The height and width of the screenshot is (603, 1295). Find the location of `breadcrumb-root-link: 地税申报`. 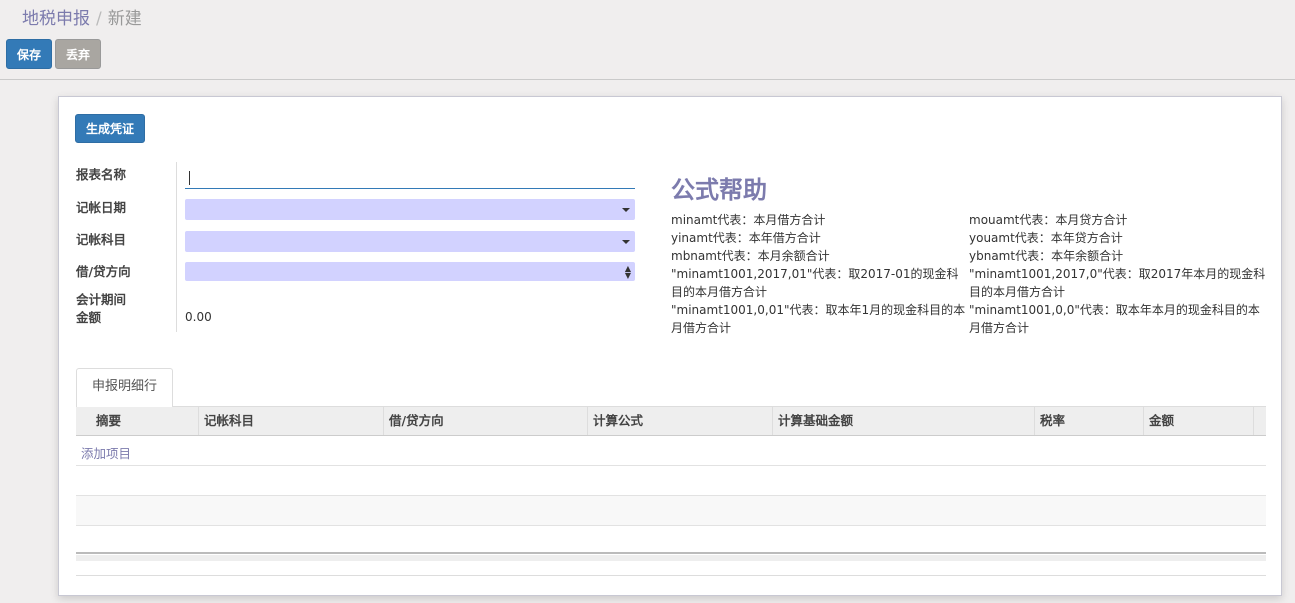

breadcrumb-root-link: 地税申报 is located at coordinates (56, 19).